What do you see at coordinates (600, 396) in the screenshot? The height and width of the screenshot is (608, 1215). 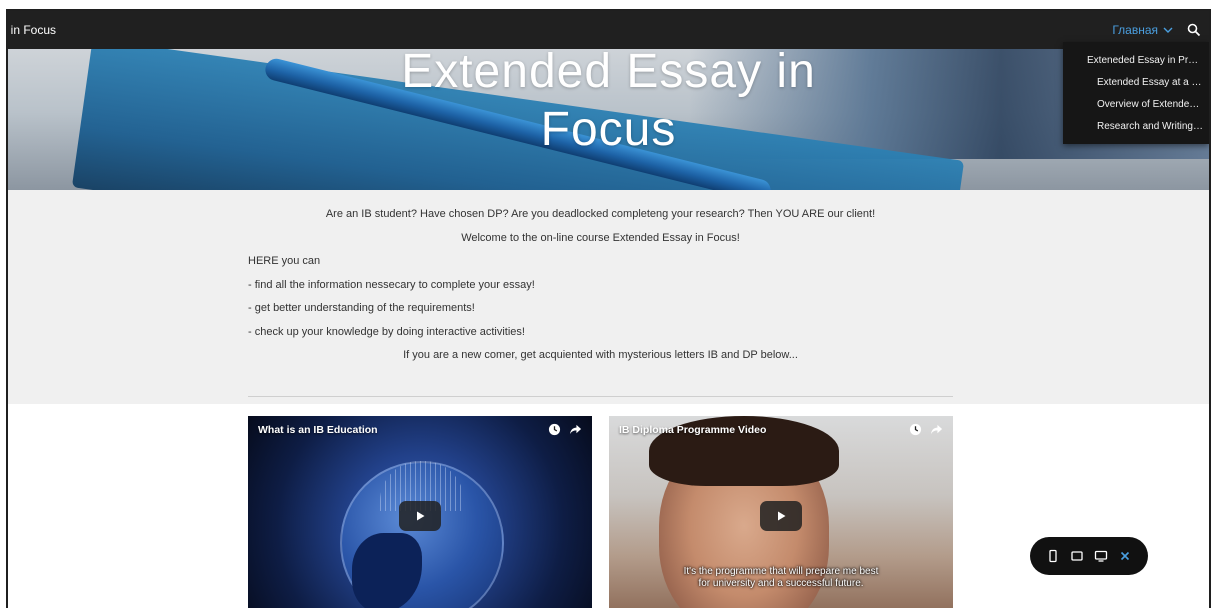 I see `section-divider` at bounding box center [600, 396].